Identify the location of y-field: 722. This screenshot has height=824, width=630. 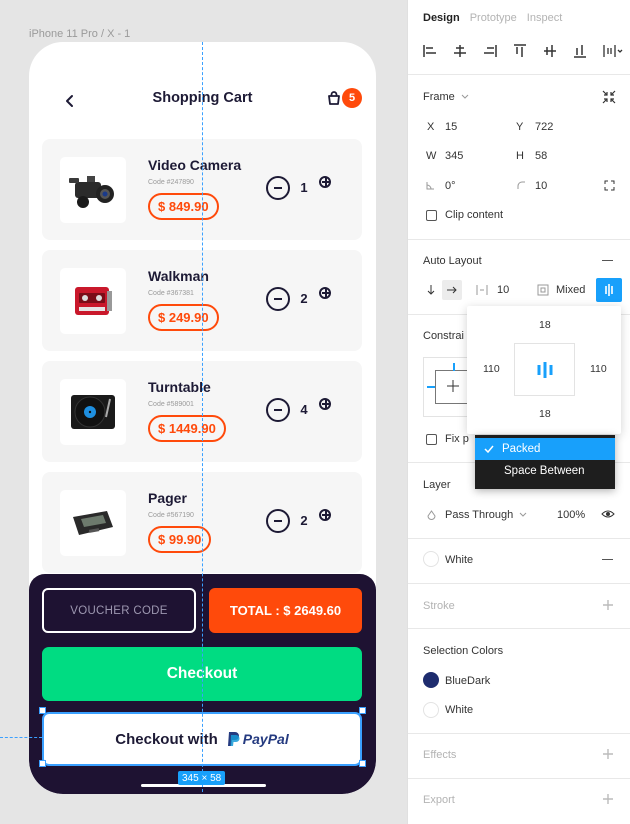
(544, 127).